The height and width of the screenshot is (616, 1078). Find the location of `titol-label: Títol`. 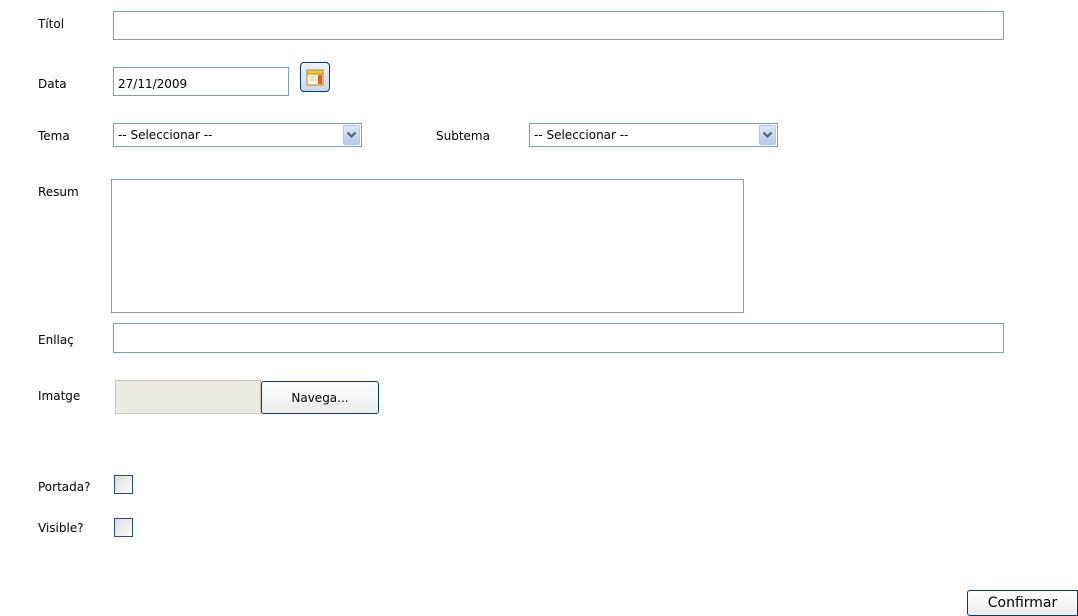

titol-label: Títol is located at coordinates (51, 24).